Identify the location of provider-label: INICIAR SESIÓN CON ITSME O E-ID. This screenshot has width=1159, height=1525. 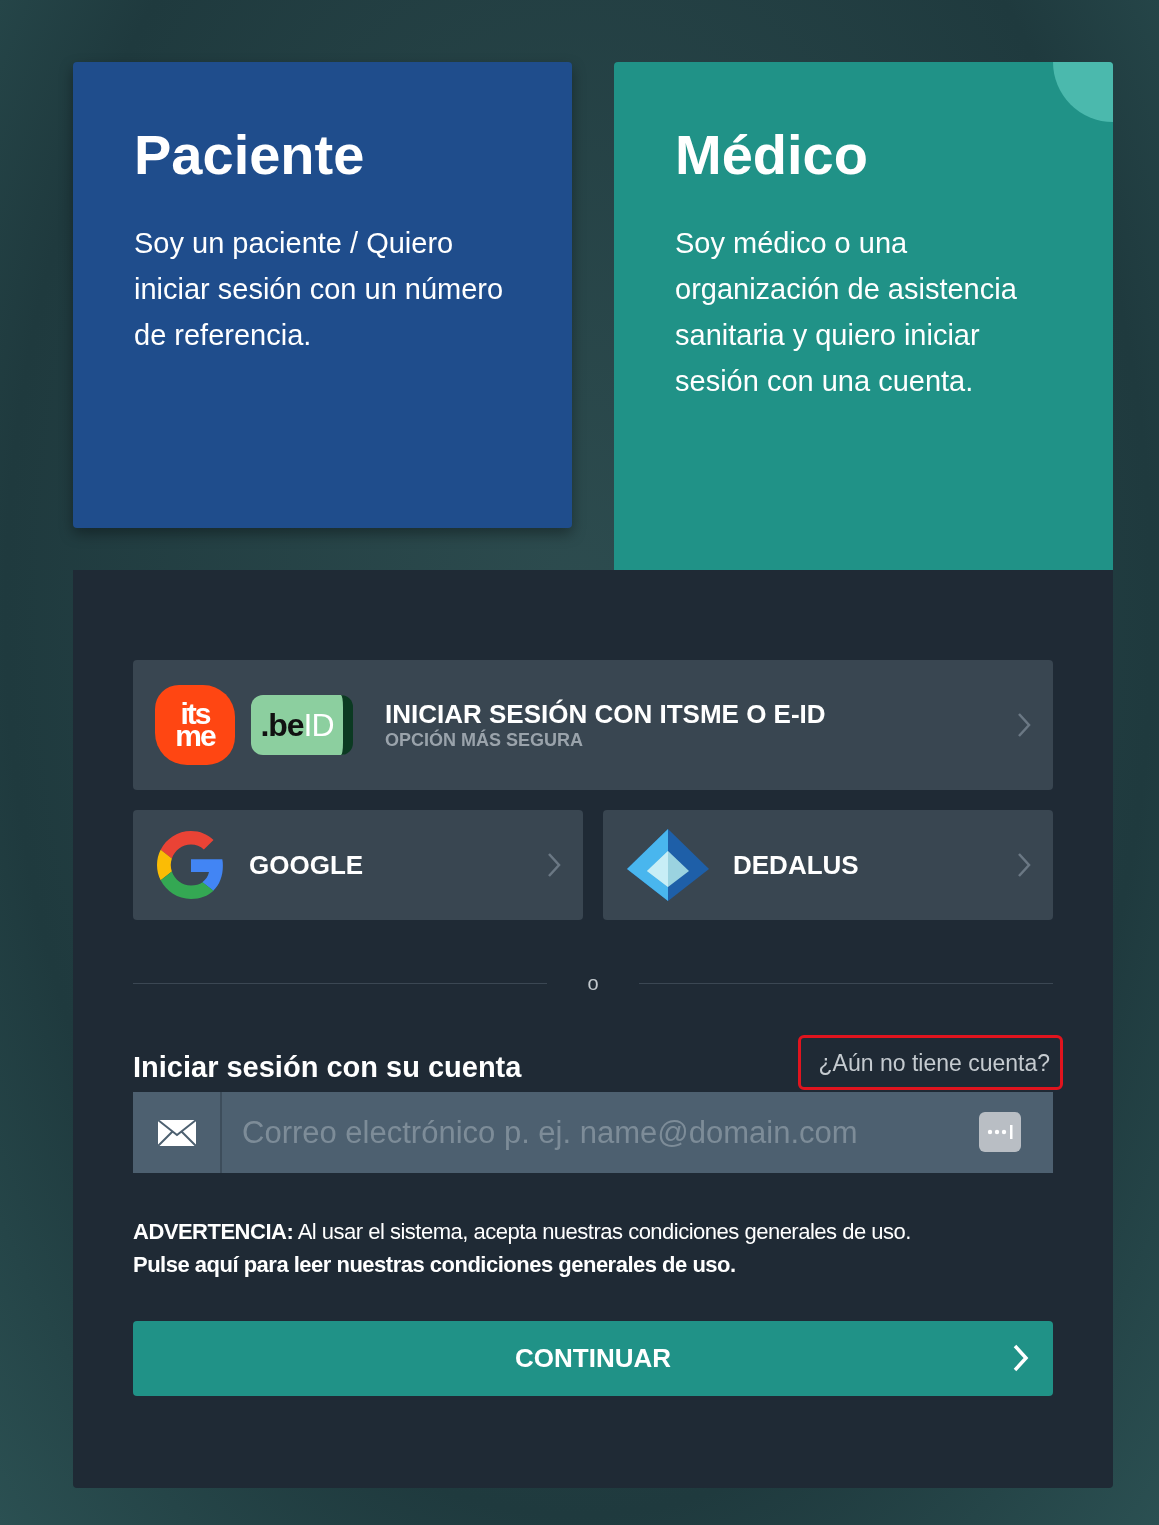
(606, 714).